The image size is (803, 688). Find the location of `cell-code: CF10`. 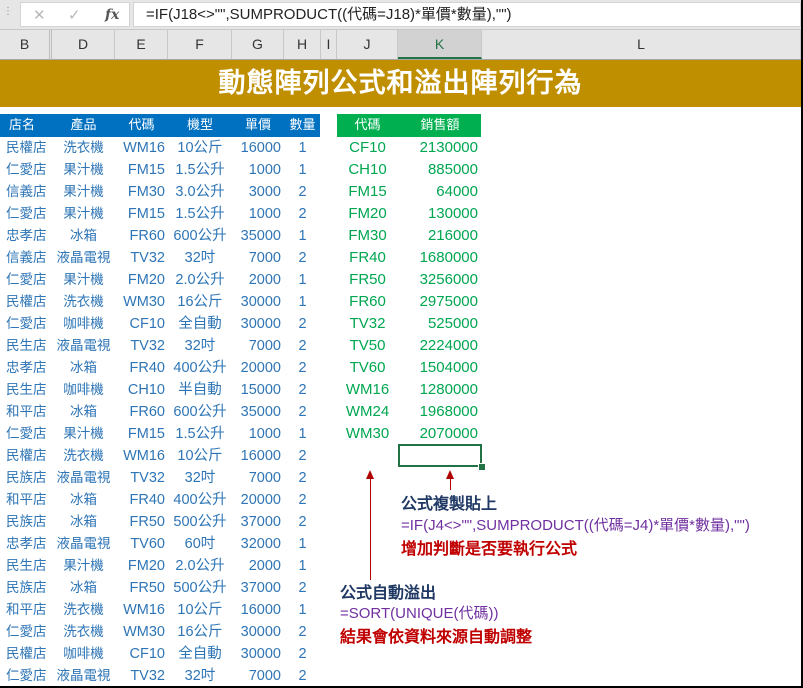

cell-code: CF10 is located at coordinates (140, 324).